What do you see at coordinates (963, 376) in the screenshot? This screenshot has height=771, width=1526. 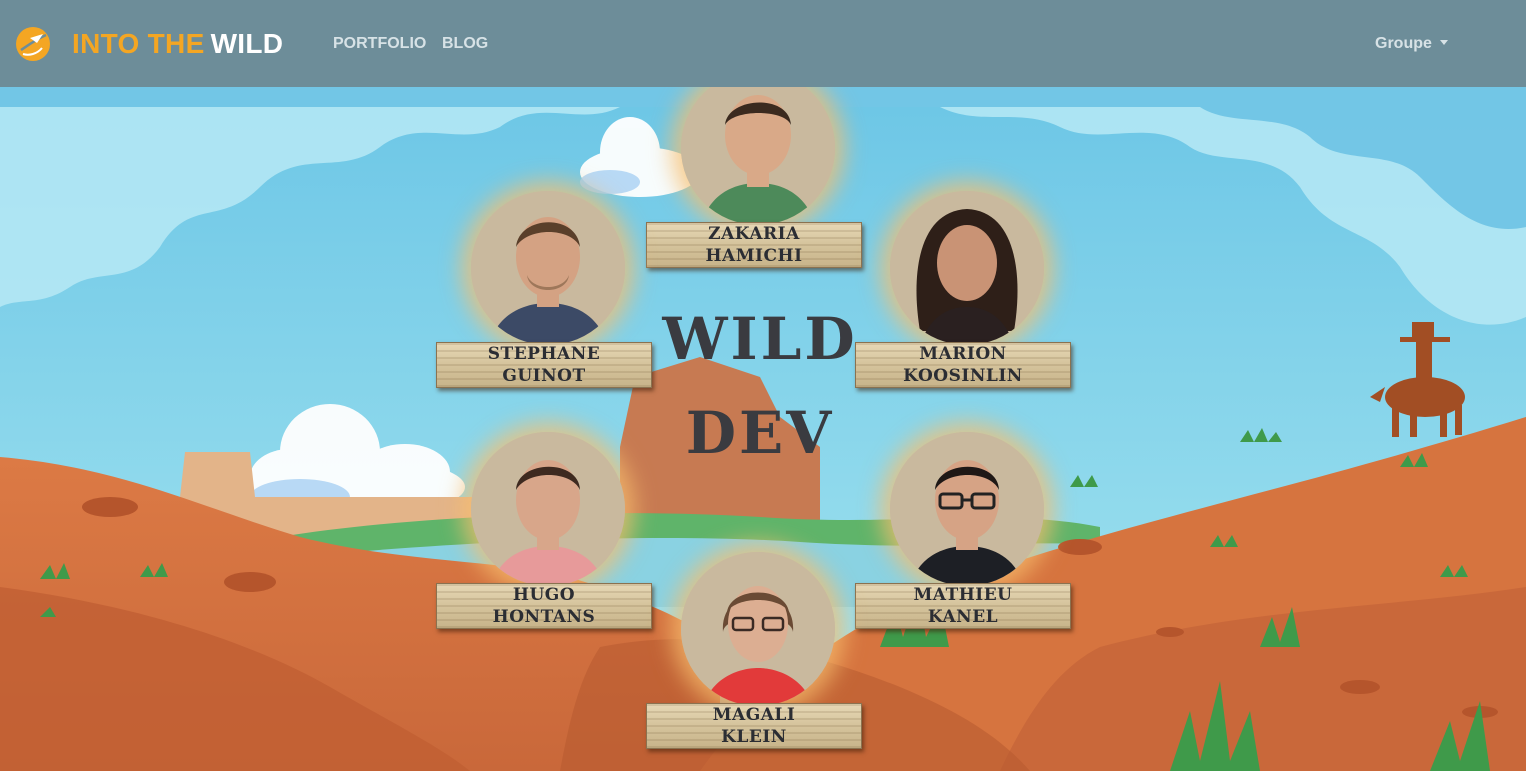 I see `member-last-name: KOOSINLIN` at bounding box center [963, 376].